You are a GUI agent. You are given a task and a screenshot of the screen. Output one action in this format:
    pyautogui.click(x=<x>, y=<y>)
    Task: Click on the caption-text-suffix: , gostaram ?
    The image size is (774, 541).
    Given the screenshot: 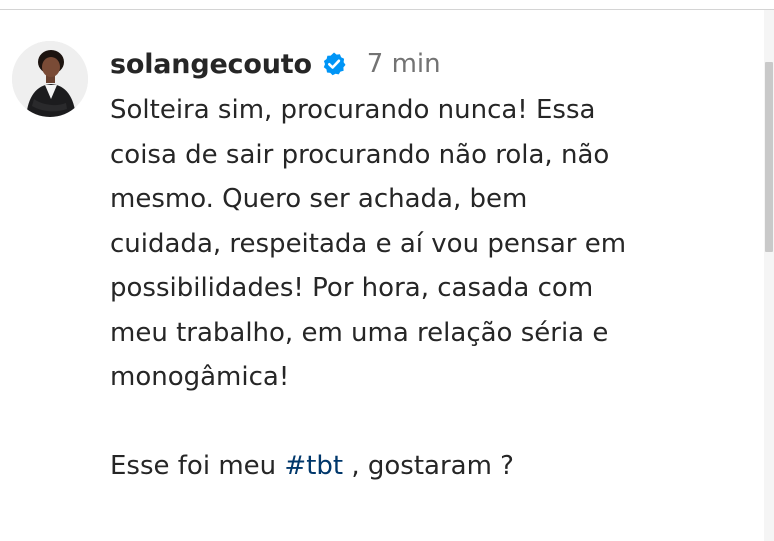 What is the action you would take?
    pyautogui.click(x=428, y=466)
    